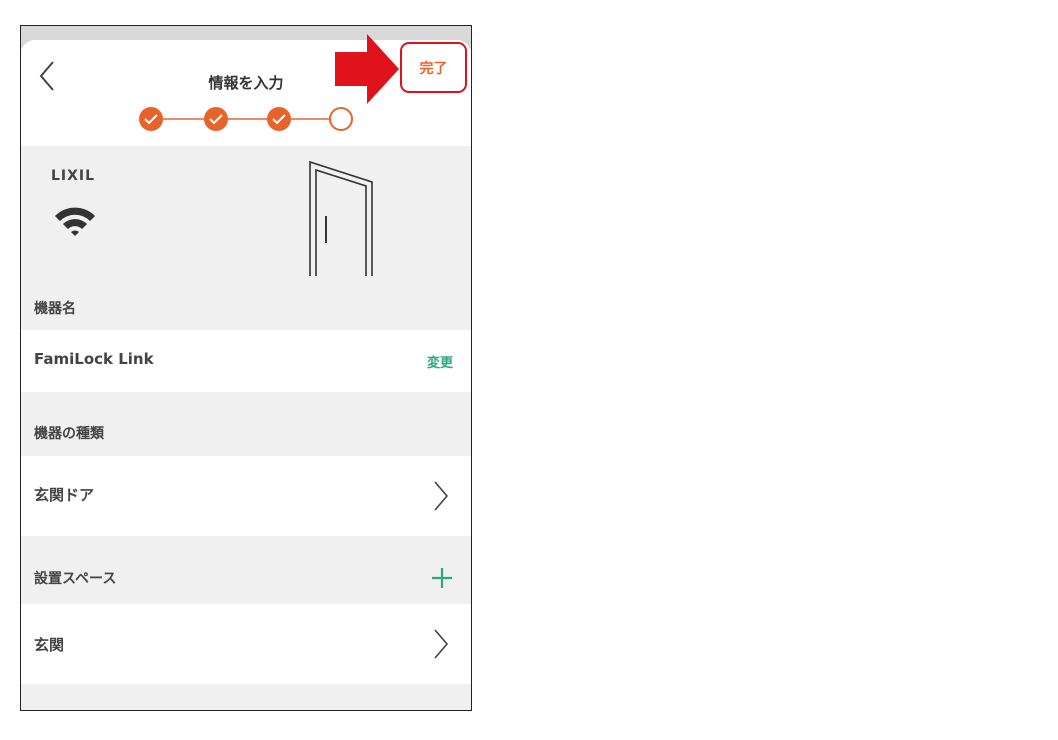  I want to click on step-3-done, so click(279, 119).